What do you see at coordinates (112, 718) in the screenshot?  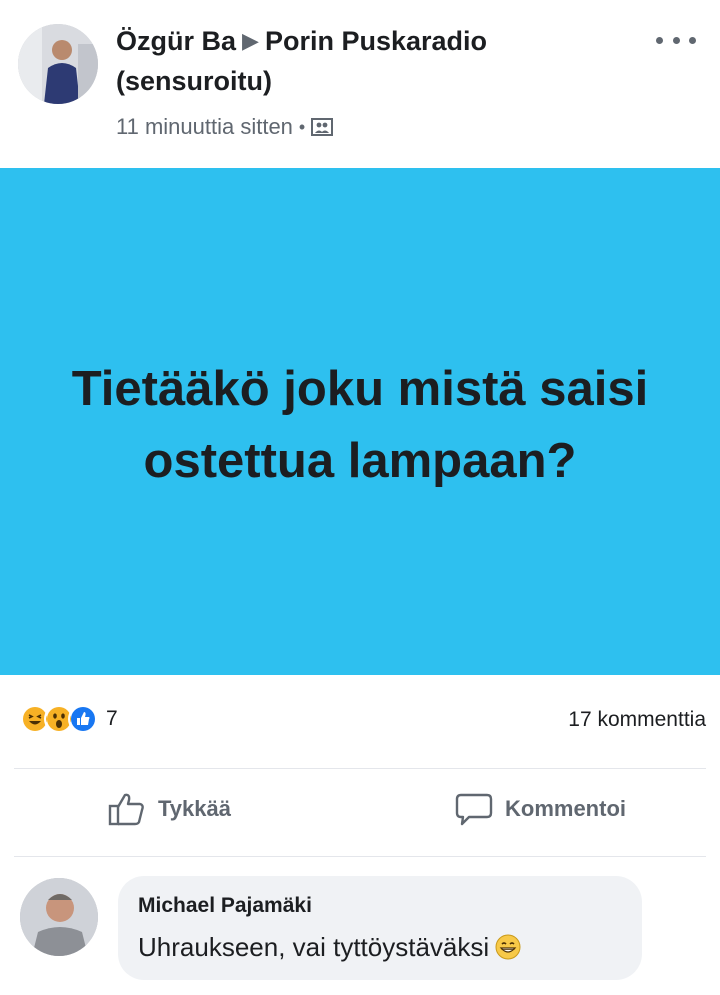 I see `reaction-count: 7` at bounding box center [112, 718].